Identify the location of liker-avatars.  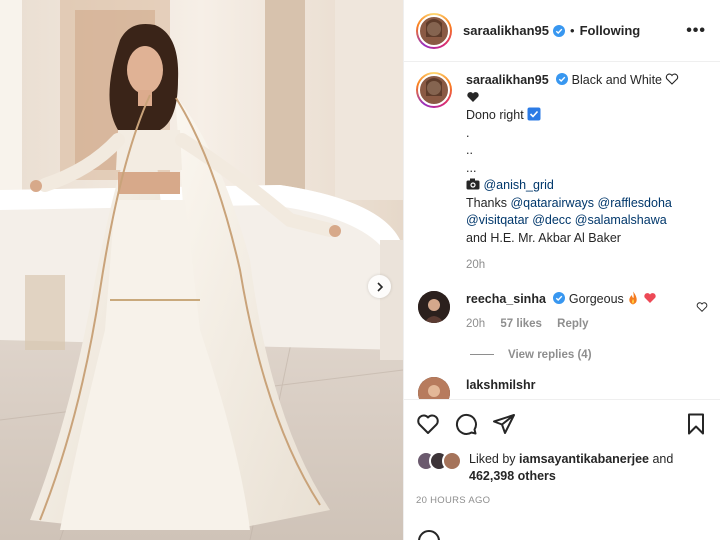
(441, 461).